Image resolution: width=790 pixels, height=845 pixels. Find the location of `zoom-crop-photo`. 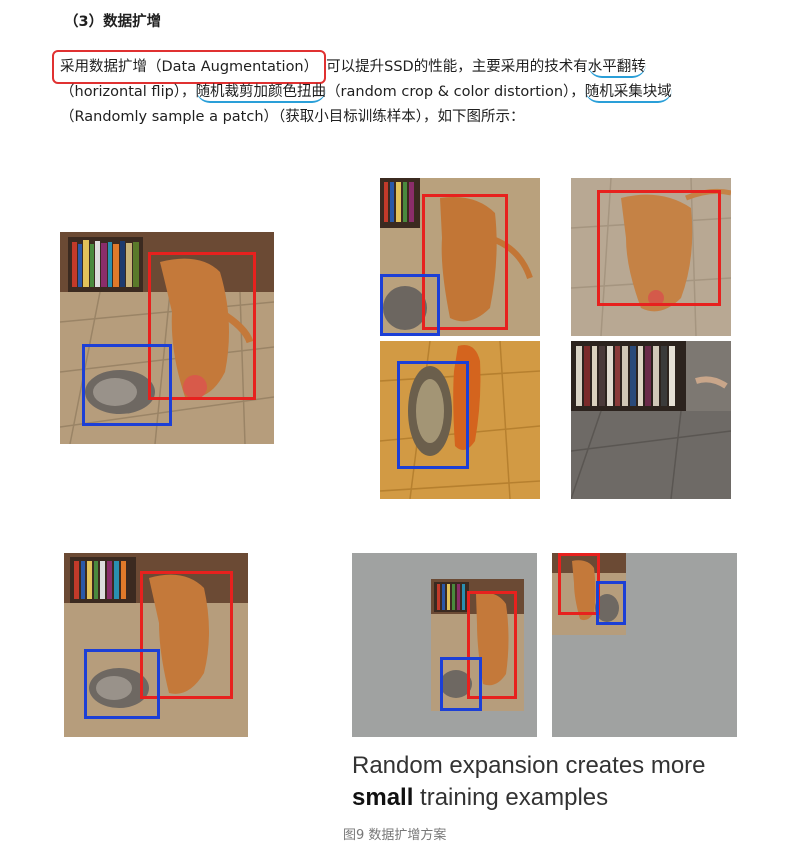

zoom-crop-photo is located at coordinates (651, 257).